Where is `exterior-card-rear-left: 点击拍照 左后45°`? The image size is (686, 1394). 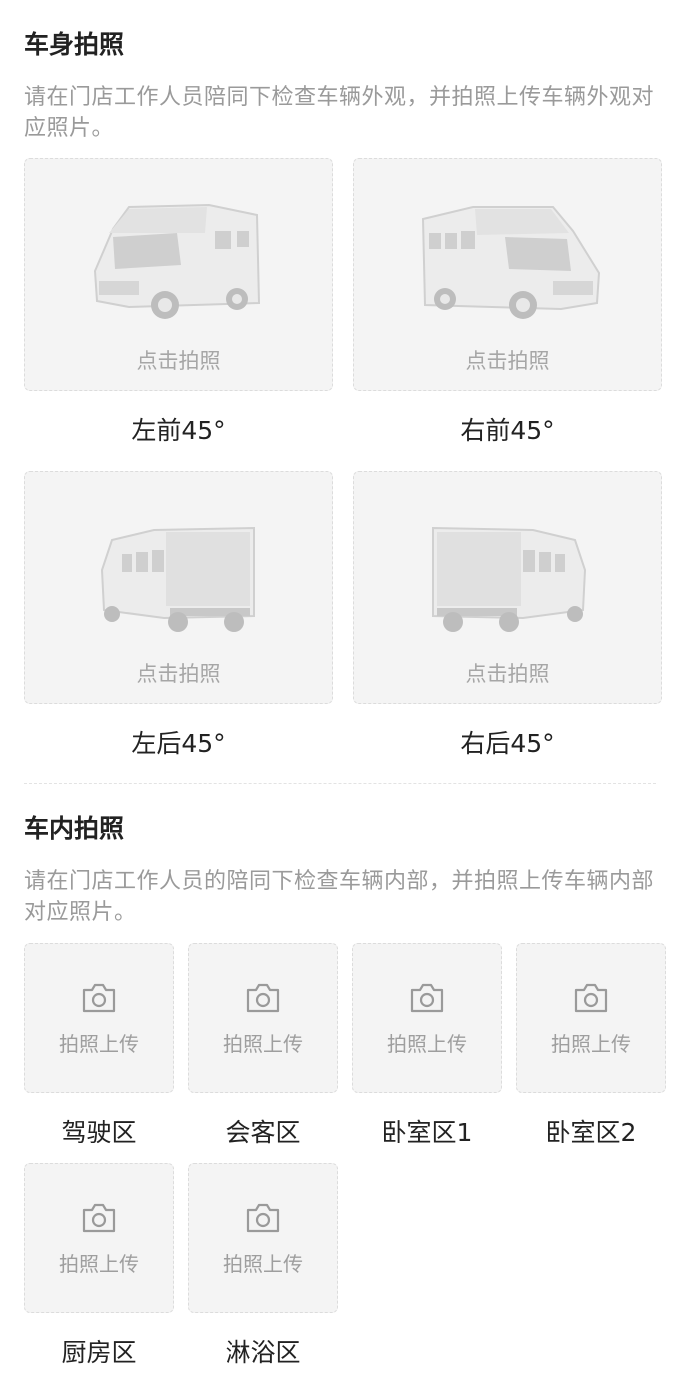
exterior-card-rear-left: 点击拍照 左后45° is located at coordinates (178, 615).